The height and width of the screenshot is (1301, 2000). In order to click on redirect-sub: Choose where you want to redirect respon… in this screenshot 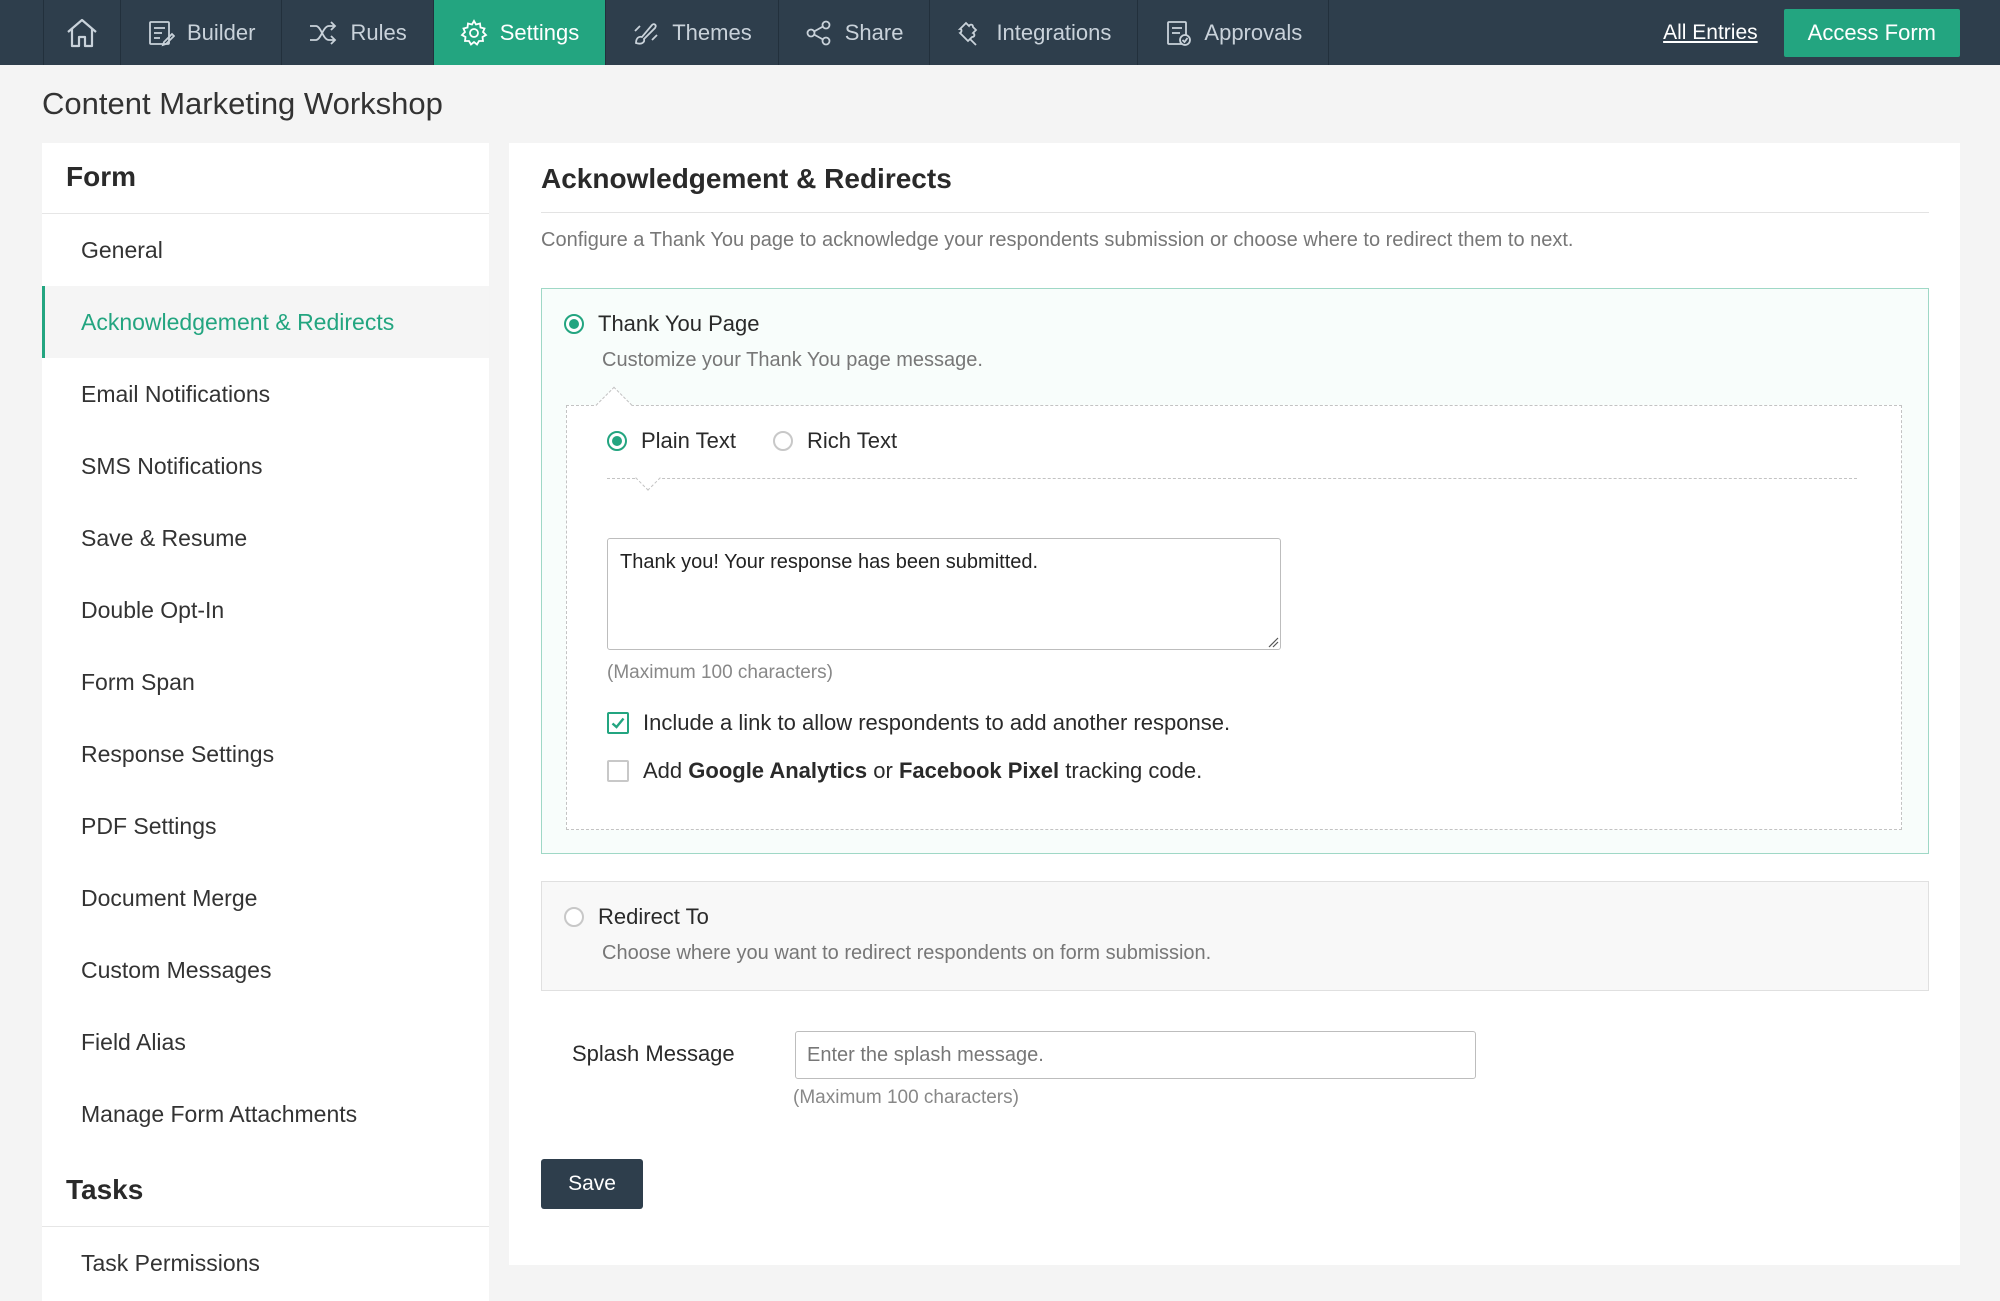, I will do `click(907, 953)`.